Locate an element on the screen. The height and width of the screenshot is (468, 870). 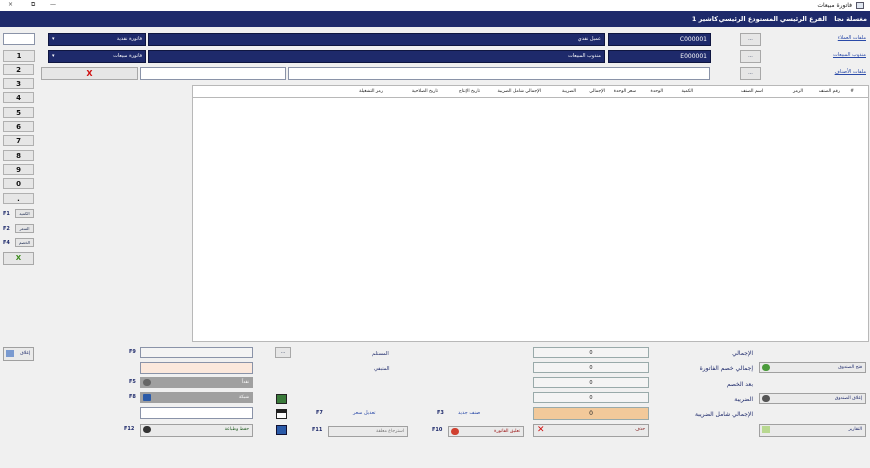
keypad-key-6: 6 is located at coordinates (18, 126).